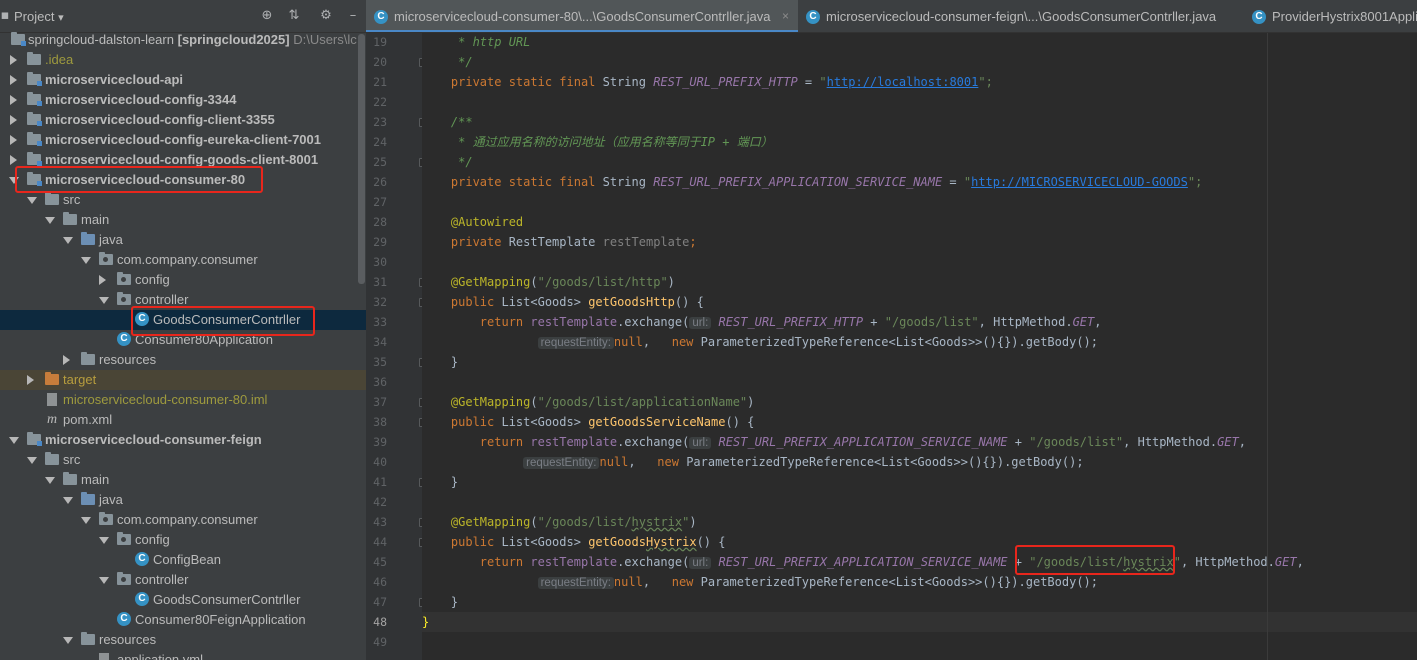  I want to click on line-number: 22, so click(380, 102).